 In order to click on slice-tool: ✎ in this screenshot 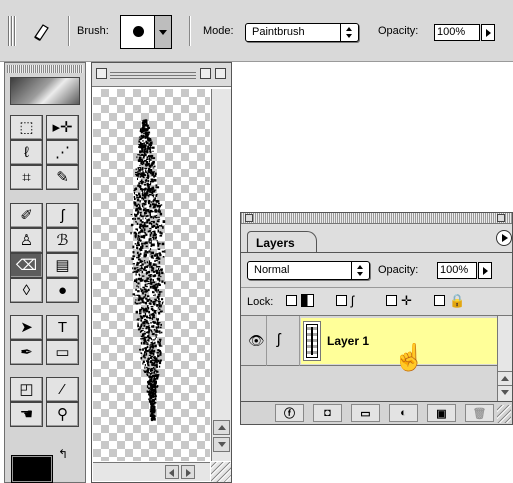, I will do `click(62, 177)`.